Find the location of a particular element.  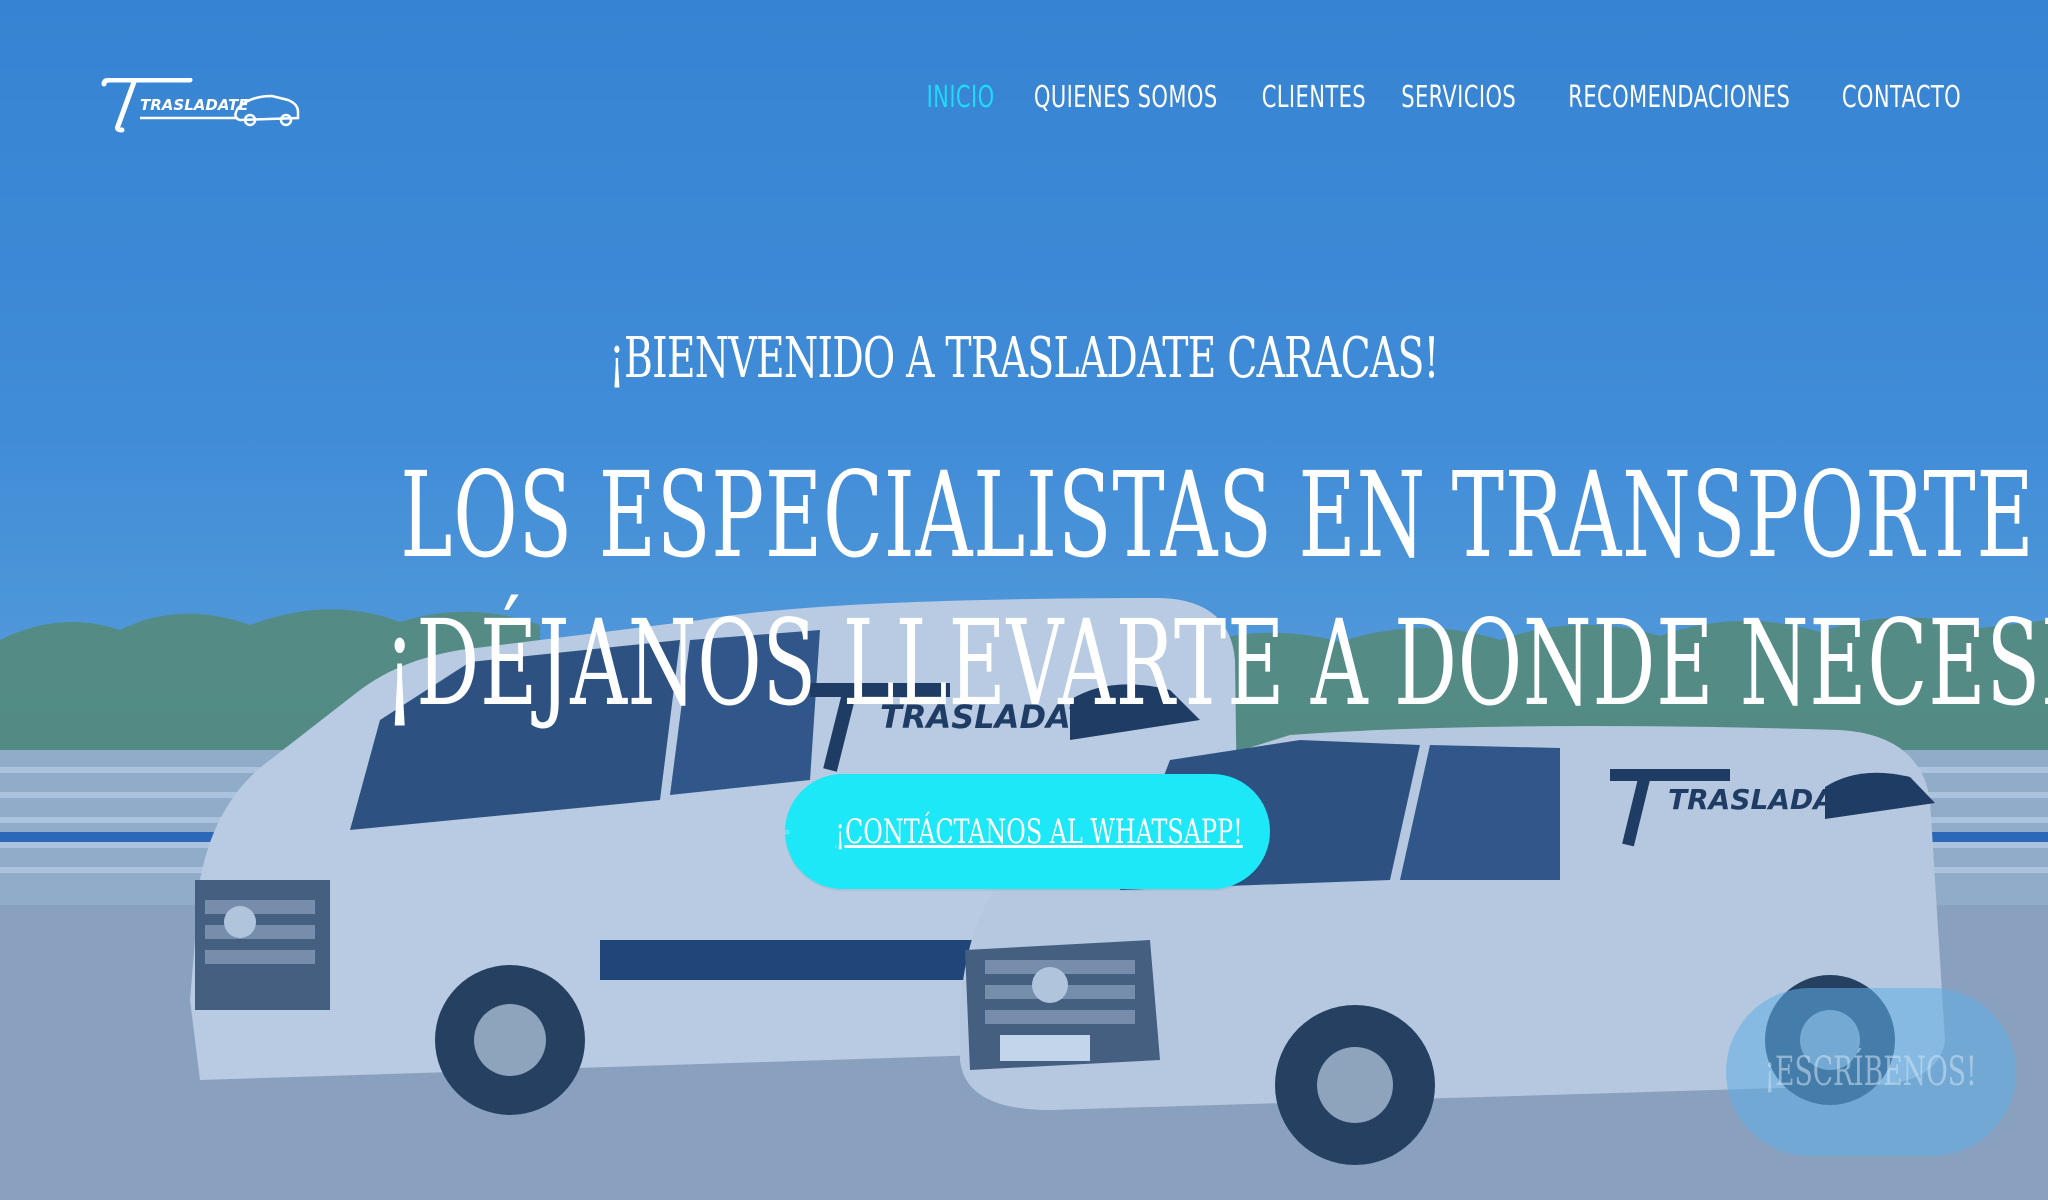

nav-item-recomendaciones: RECOMENDACIONES is located at coordinates (1679, 97).